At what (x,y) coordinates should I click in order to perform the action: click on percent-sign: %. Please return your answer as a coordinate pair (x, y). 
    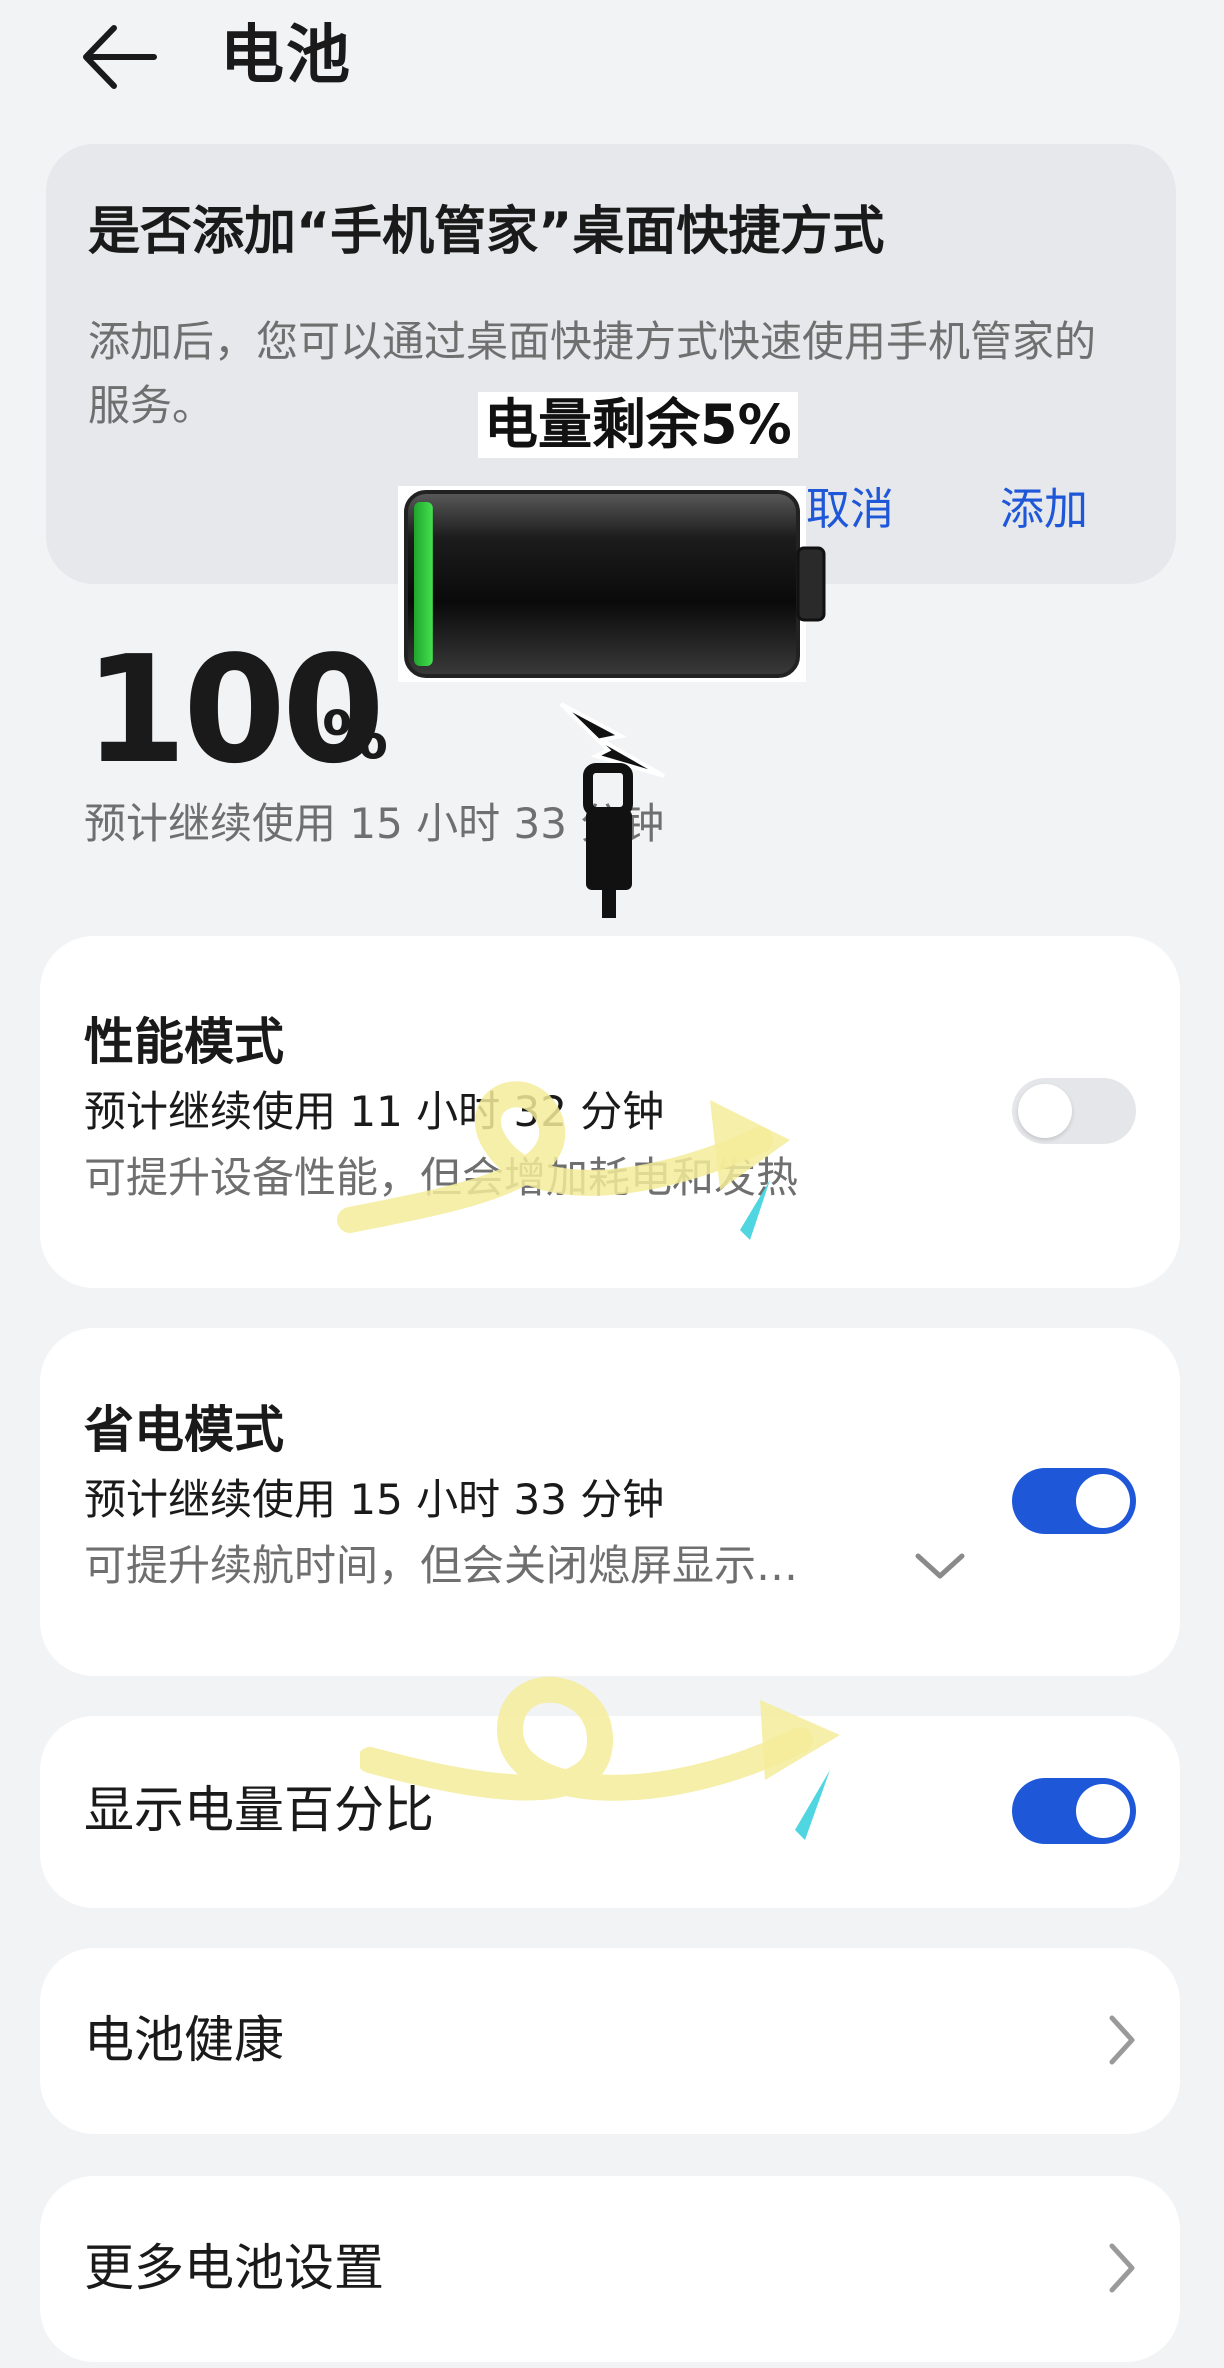
    Looking at the image, I should click on (355, 735).